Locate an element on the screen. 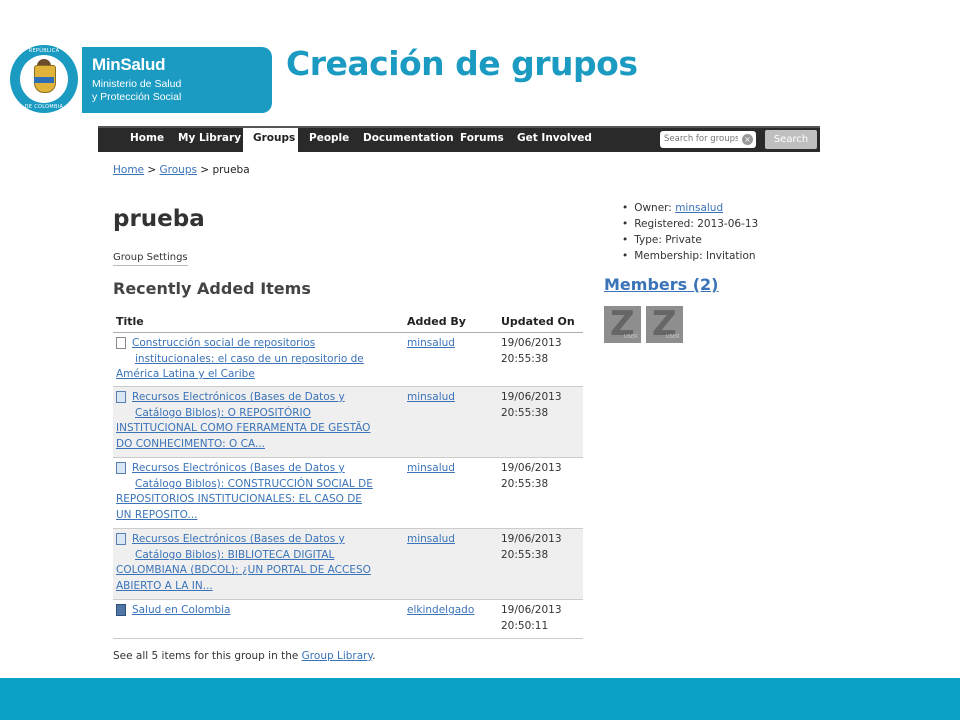 Image resolution: width=960 pixels, height=720 pixels. seal-text-bottom: DE COLOMBIA is located at coordinates (44, 107).